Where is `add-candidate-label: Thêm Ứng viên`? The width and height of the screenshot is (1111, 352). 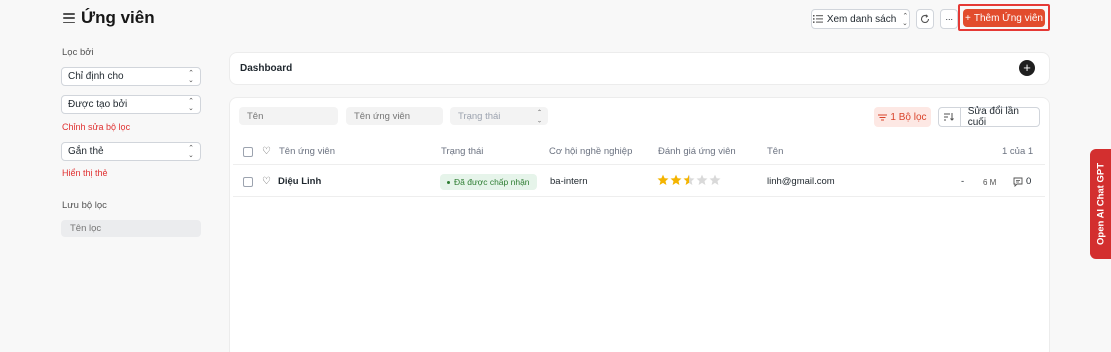
add-candidate-label: Thêm Ứng viên is located at coordinates (1008, 18).